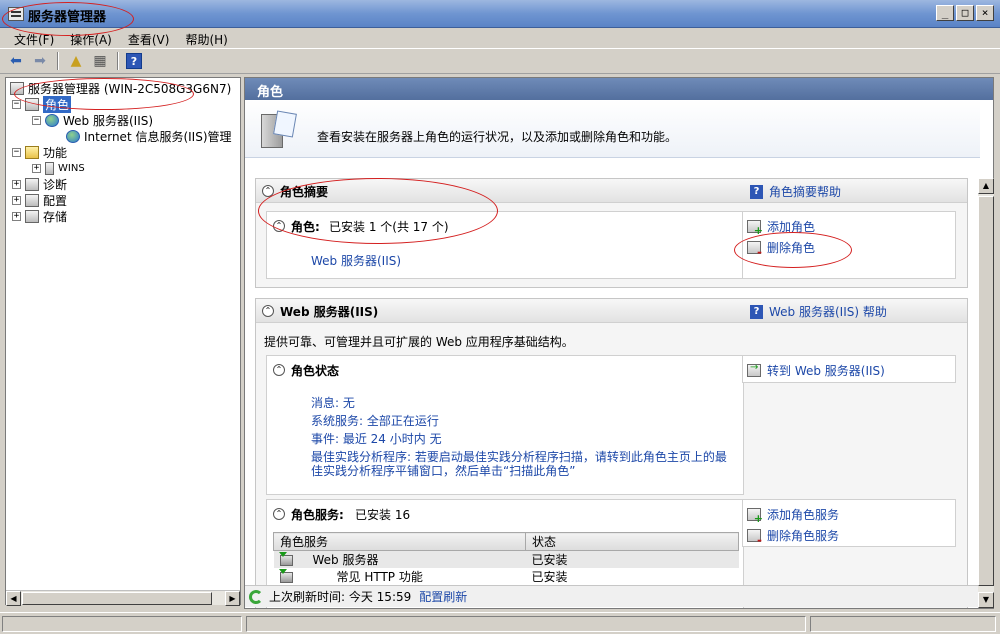 The height and width of the screenshot is (634, 1000). I want to click on wins-icon, so click(49, 168).